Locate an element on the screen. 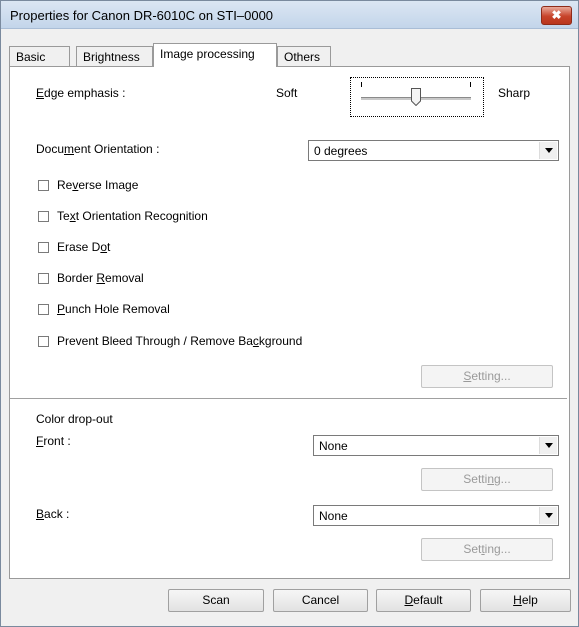 The width and height of the screenshot is (579, 627). close-icon: ✖ is located at coordinates (556, 15).